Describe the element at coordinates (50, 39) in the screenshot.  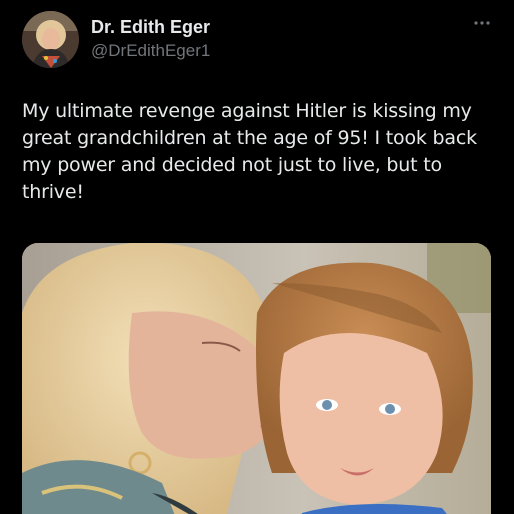
I see `avatar` at that location.